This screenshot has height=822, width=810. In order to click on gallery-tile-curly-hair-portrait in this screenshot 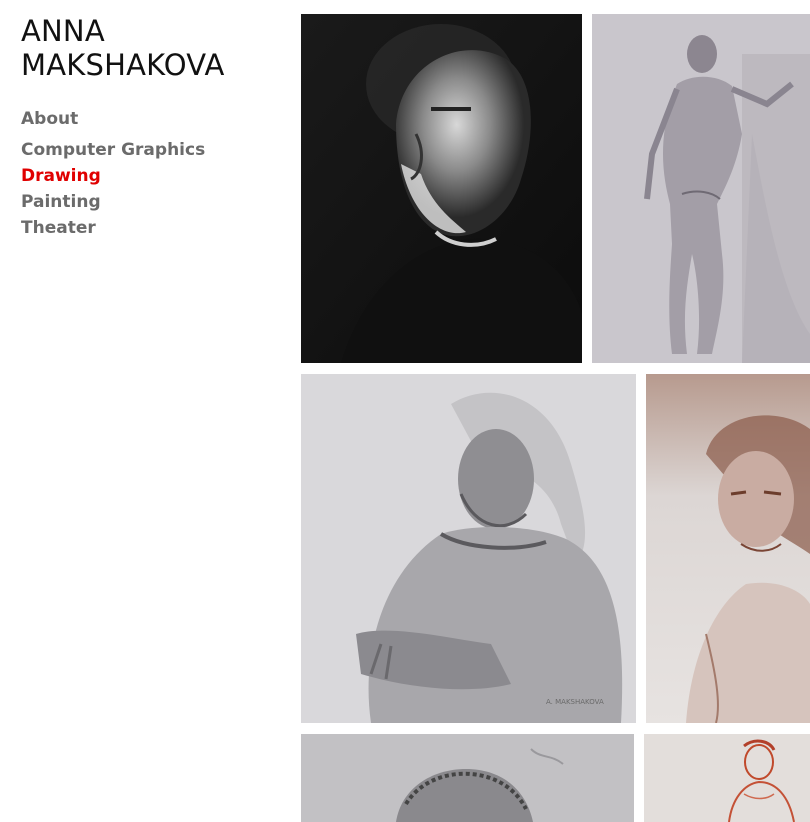, I will do `click(467, 778)`.